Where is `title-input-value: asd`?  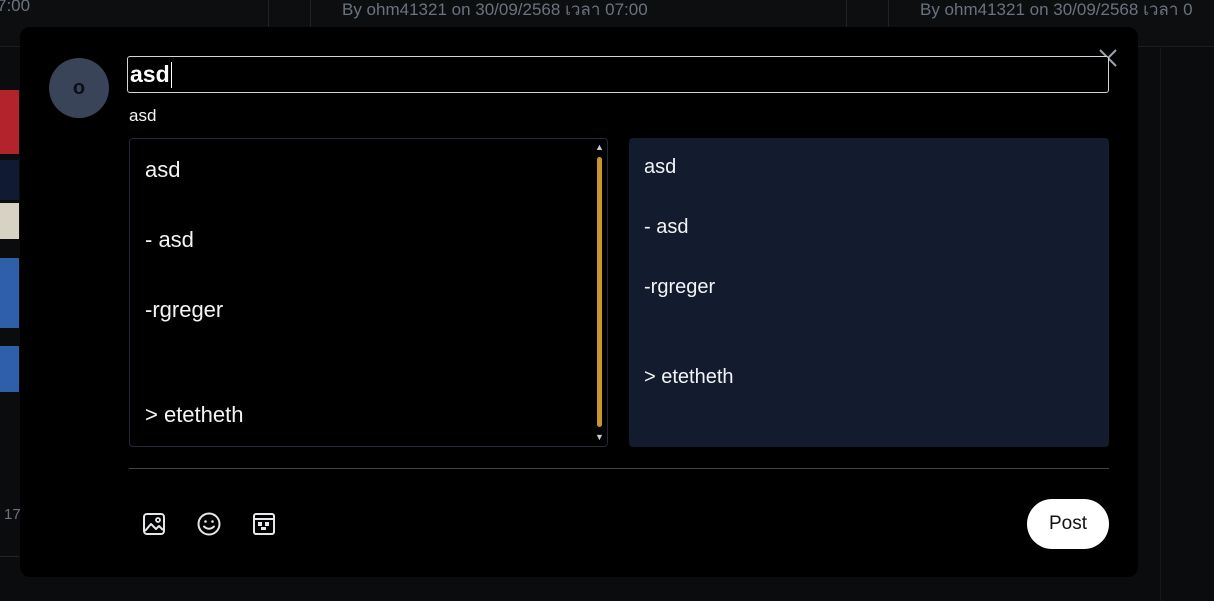
title-input-value: asd is located at coordinates (150, 74).